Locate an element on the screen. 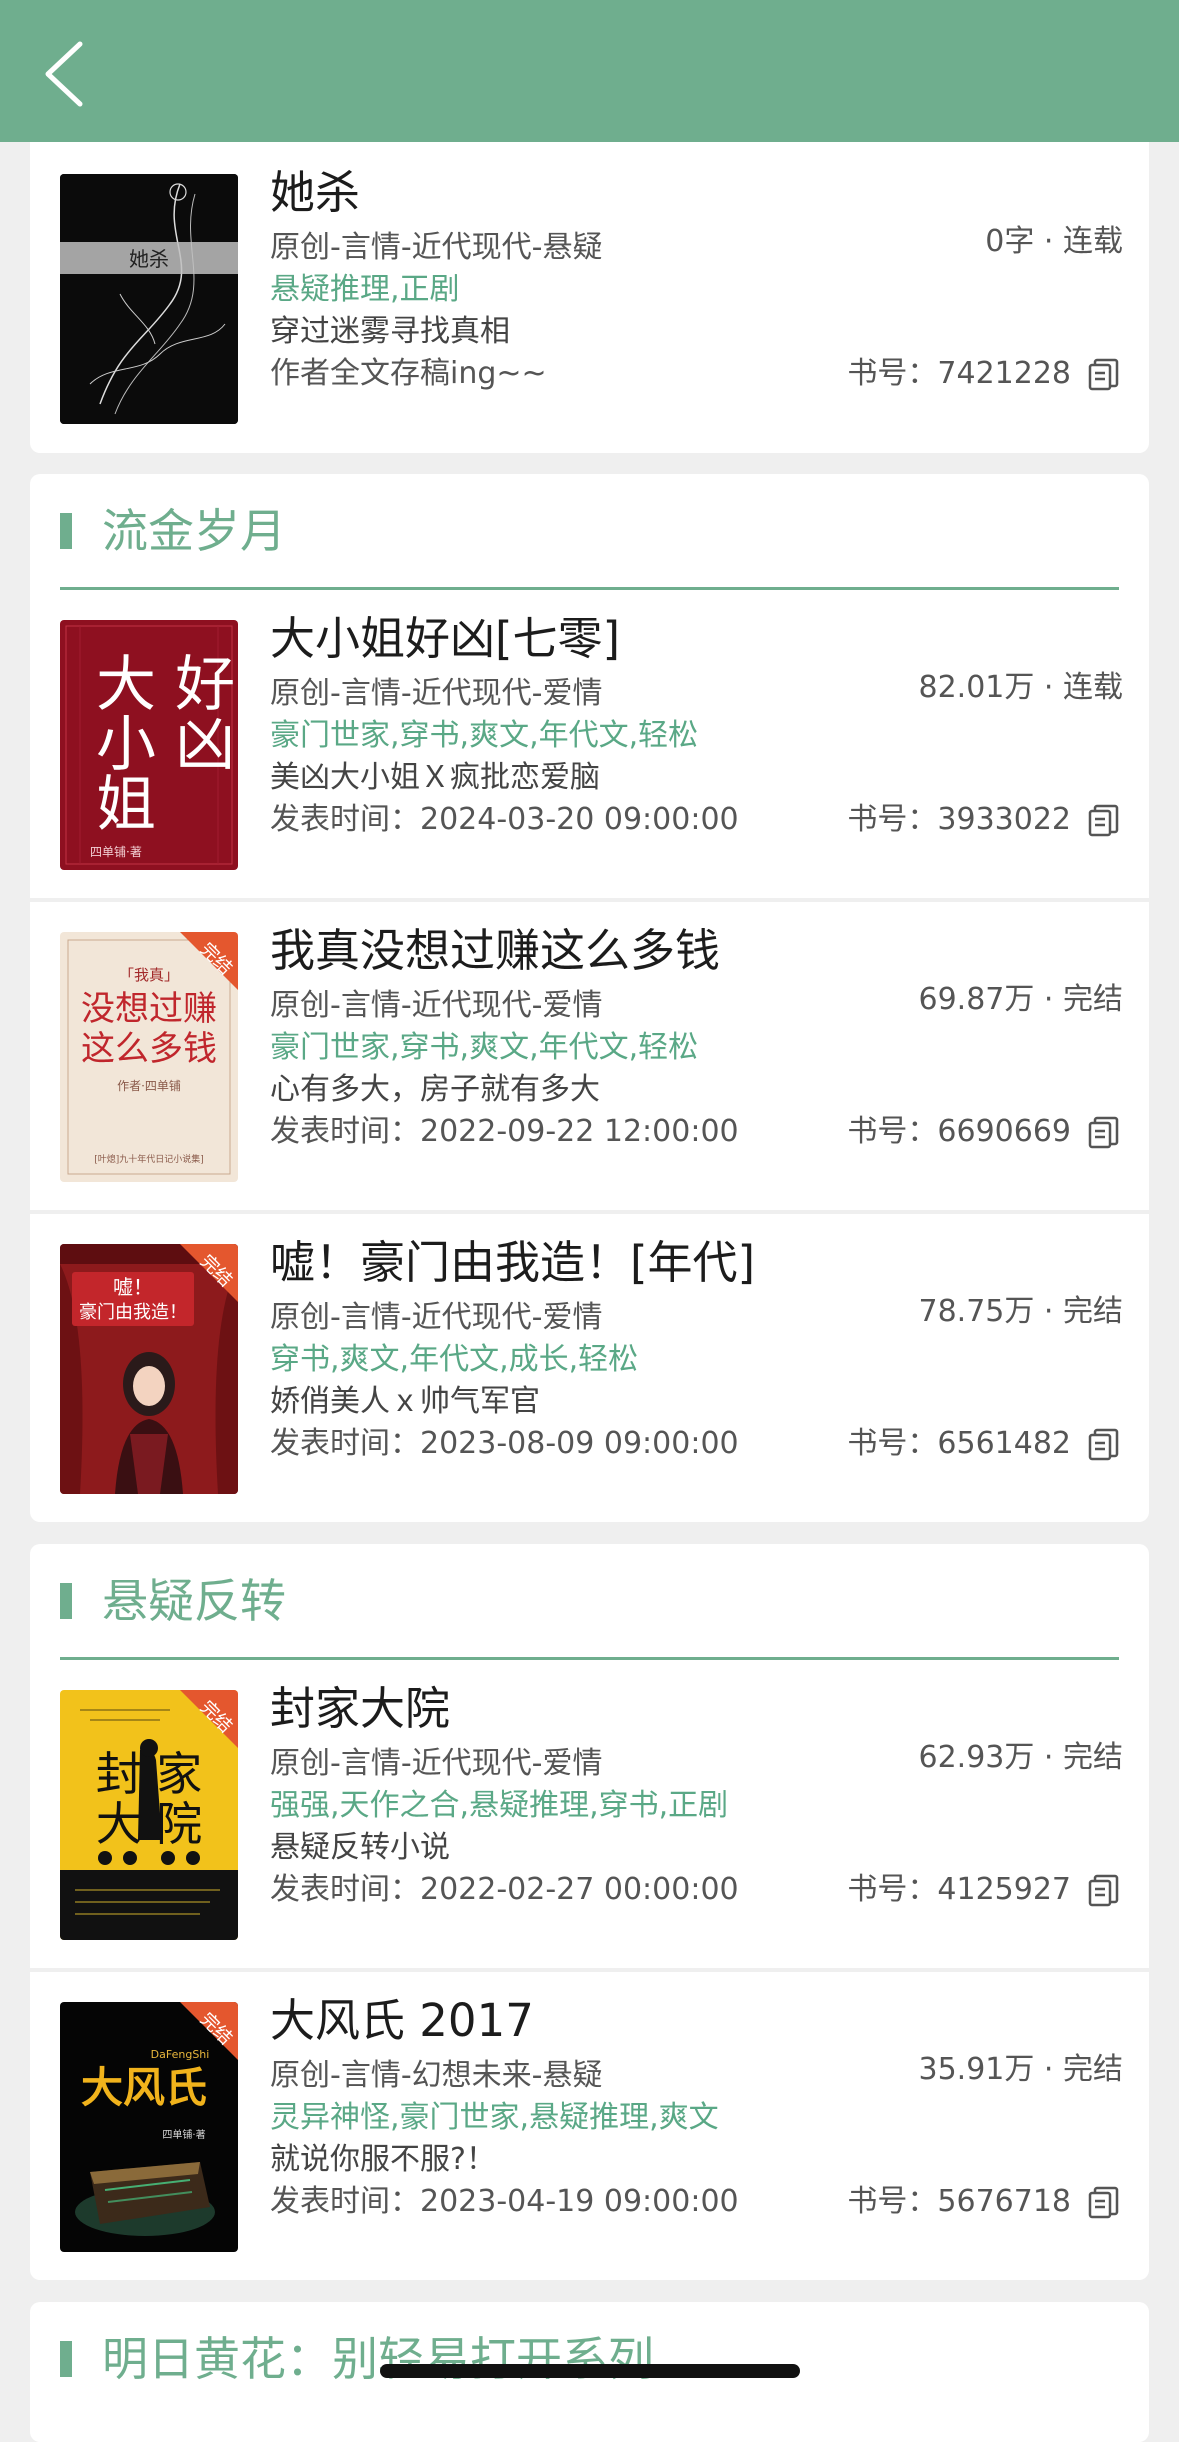 The height and width of the screenshot is (2442, 1179). cover-line3: 姐 is located at coordinates (126, 805).